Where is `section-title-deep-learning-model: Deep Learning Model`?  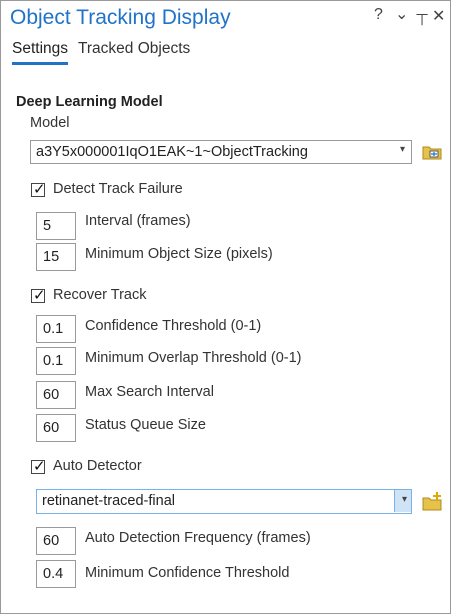 section-title-deep-learning-model: Deep Learning Model is located at coordinates (89, 102).